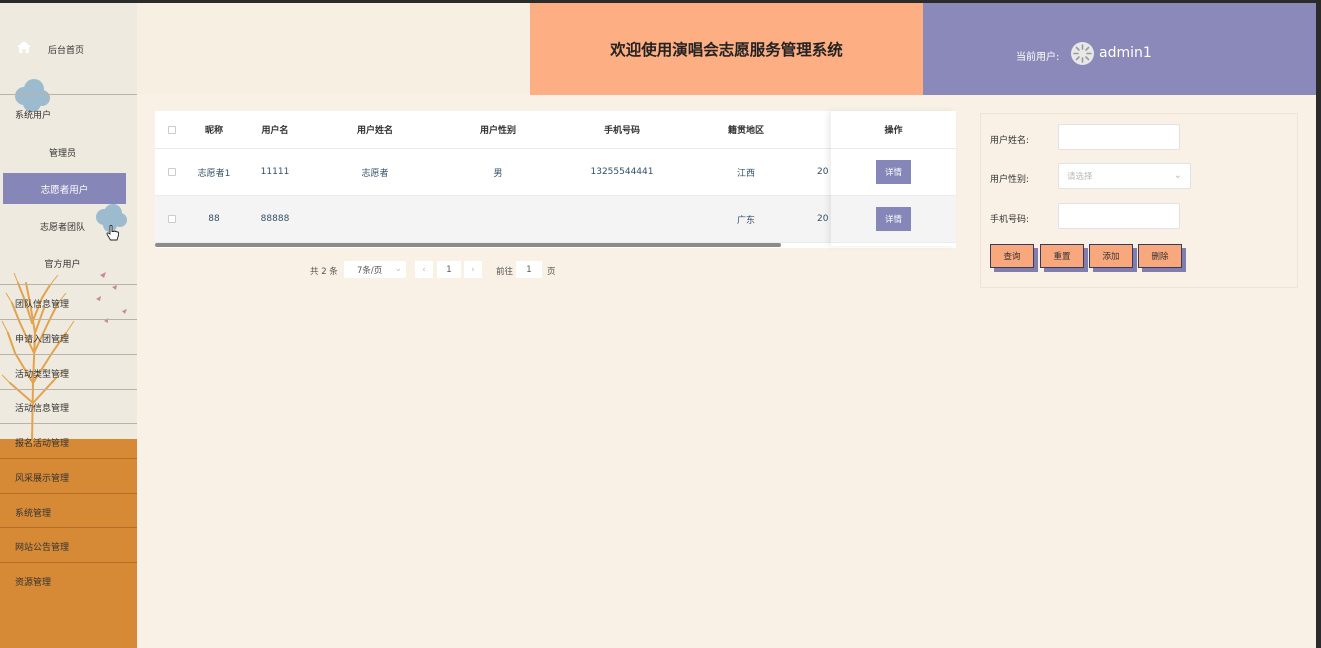  What do you see at coordinates (42, 444) in the screenshot?
I see `sidebar-item-label: 报名活动管理` at bounding box center [42, 444].